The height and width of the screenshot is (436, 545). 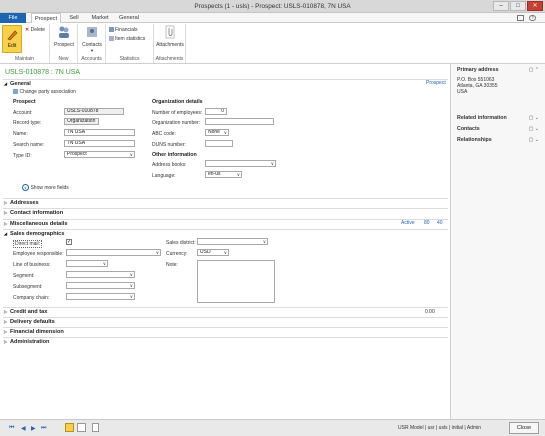 What do you see at coordinates (27, 30) in the screenshot?
I see `delete-icon: ✕` at bounding box center [27, 30].